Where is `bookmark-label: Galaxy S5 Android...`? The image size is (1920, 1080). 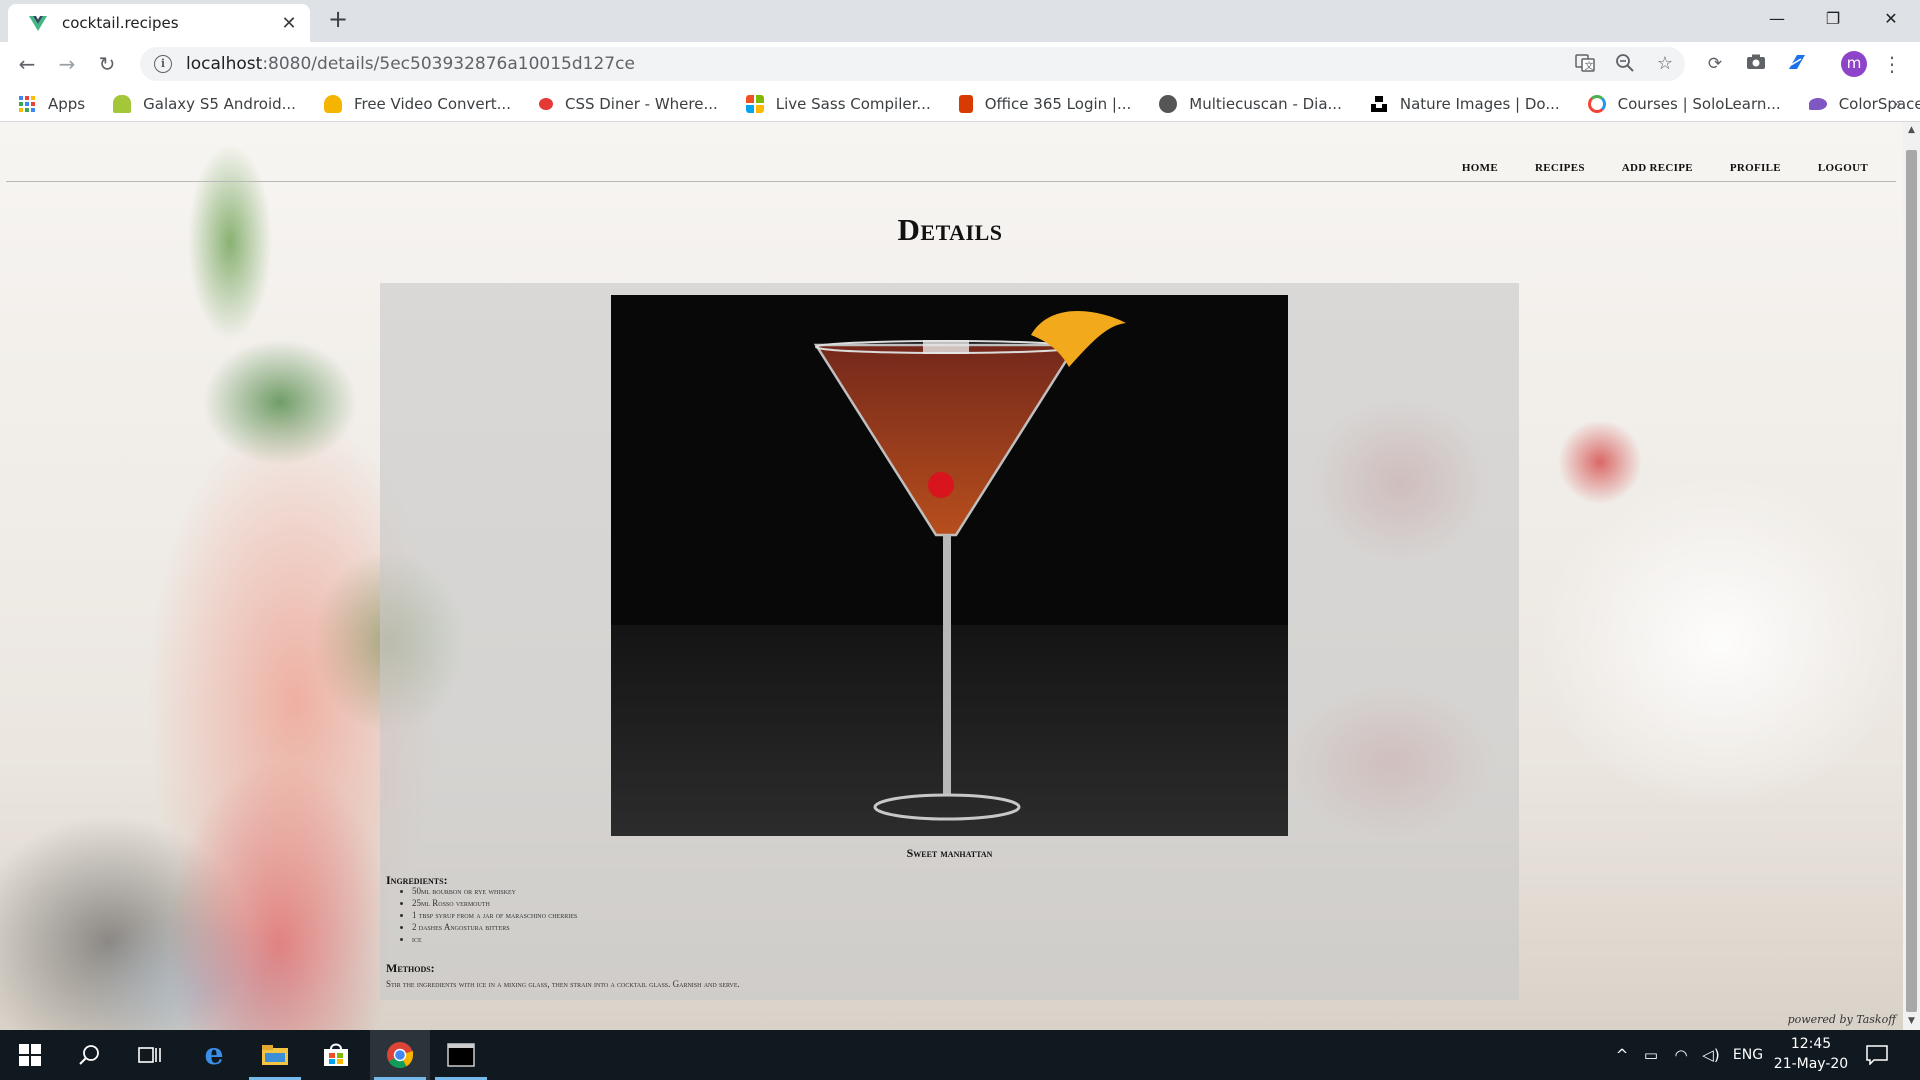
bookmark-label: Galaxy S5 Android... is located at coordinates (219, 103).